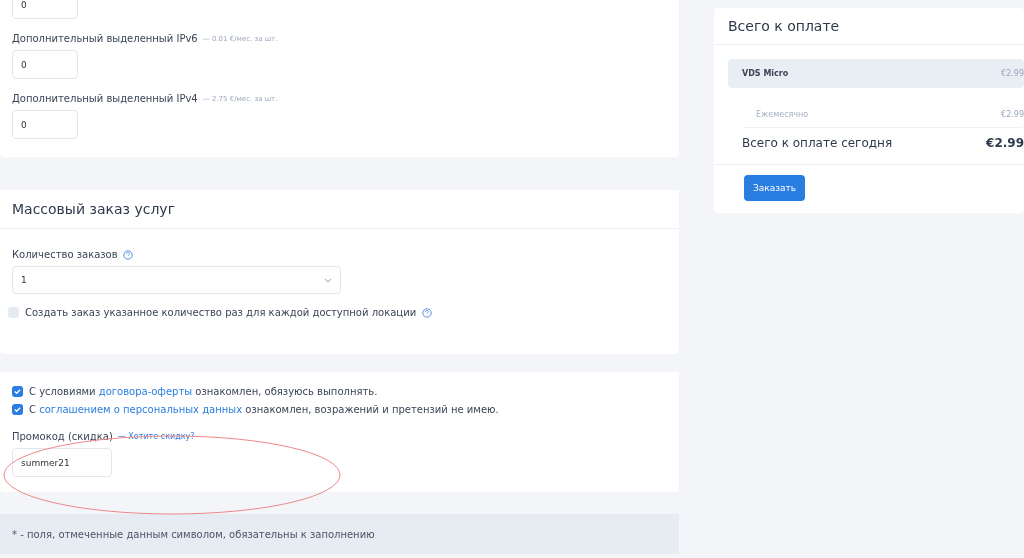 The height and width of the screenshot is (558, 1024). I want to click on order-count-select: 1, so click(176, 280).